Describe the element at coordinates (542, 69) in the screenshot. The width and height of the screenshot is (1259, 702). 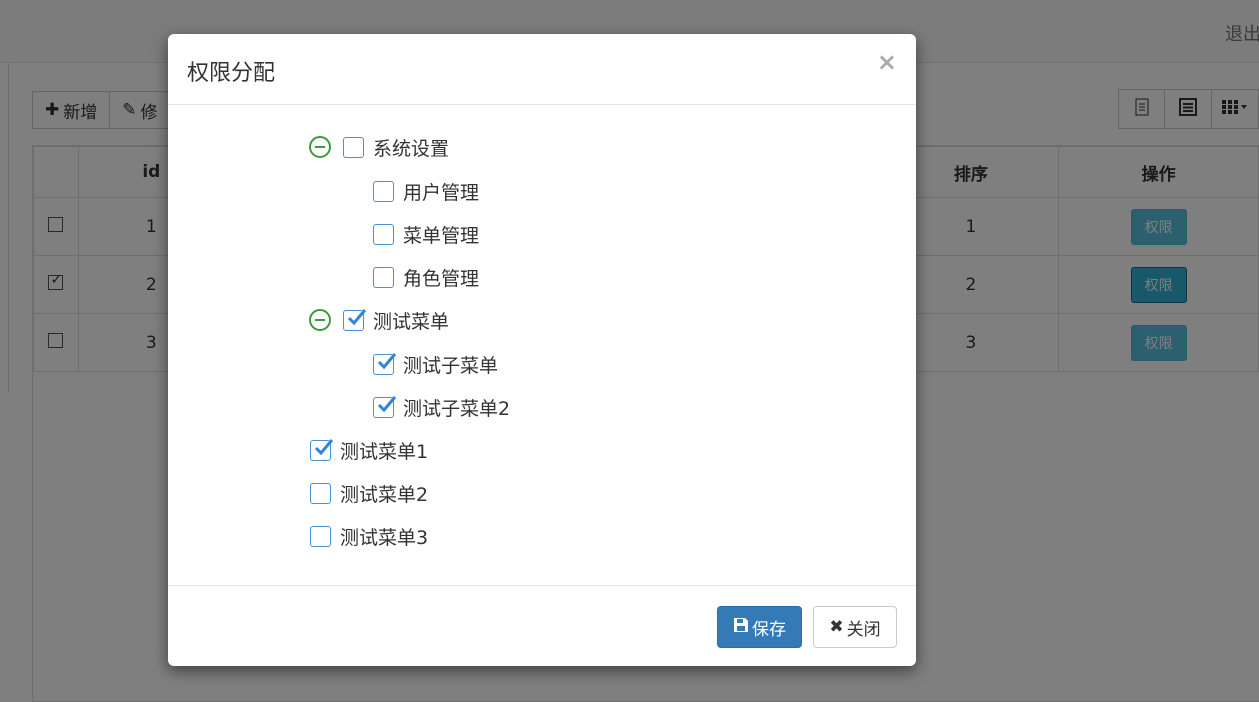
I see `dialog-header: 权限分配 ×` at that location.